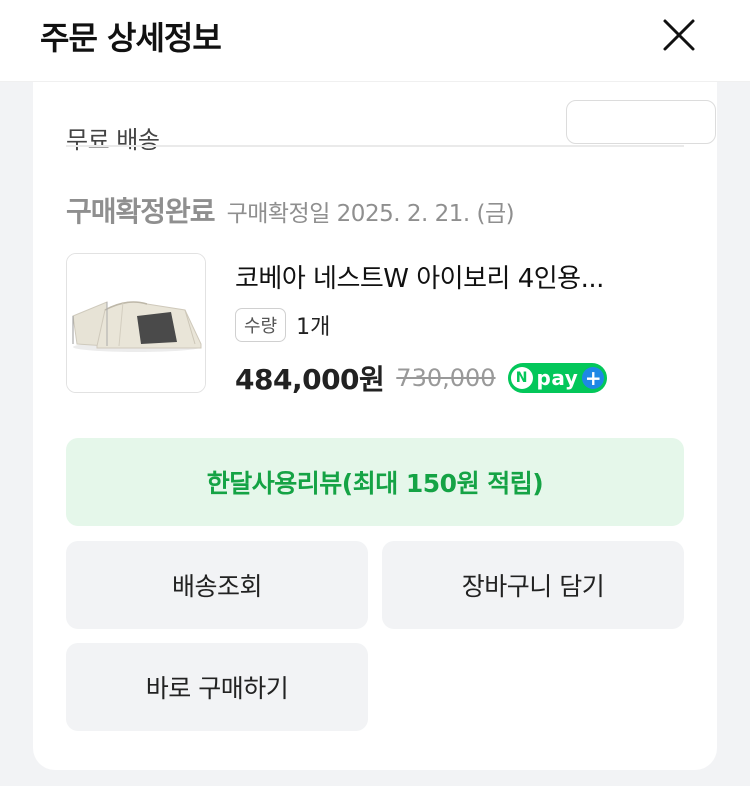 The width and height of the screenshot is (750, 786). I want to click on buy-now-button: 바로 구매하기, so click(217, 687).